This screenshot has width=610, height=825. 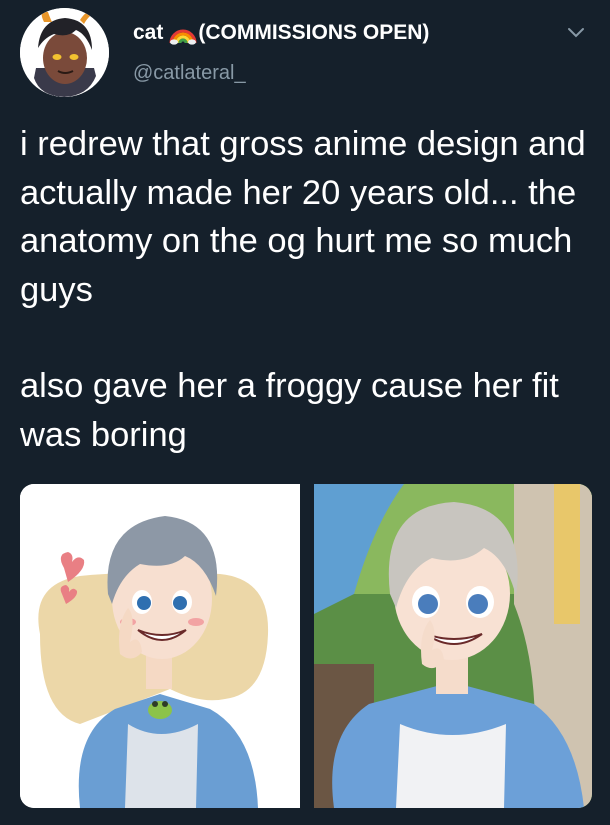 What do you see at coordinates (305, 55) in the screenshot?
I see `tweet-header: cat (COMMISSIONS OPEN) @catlateral_` at bounding box center [305, 55].